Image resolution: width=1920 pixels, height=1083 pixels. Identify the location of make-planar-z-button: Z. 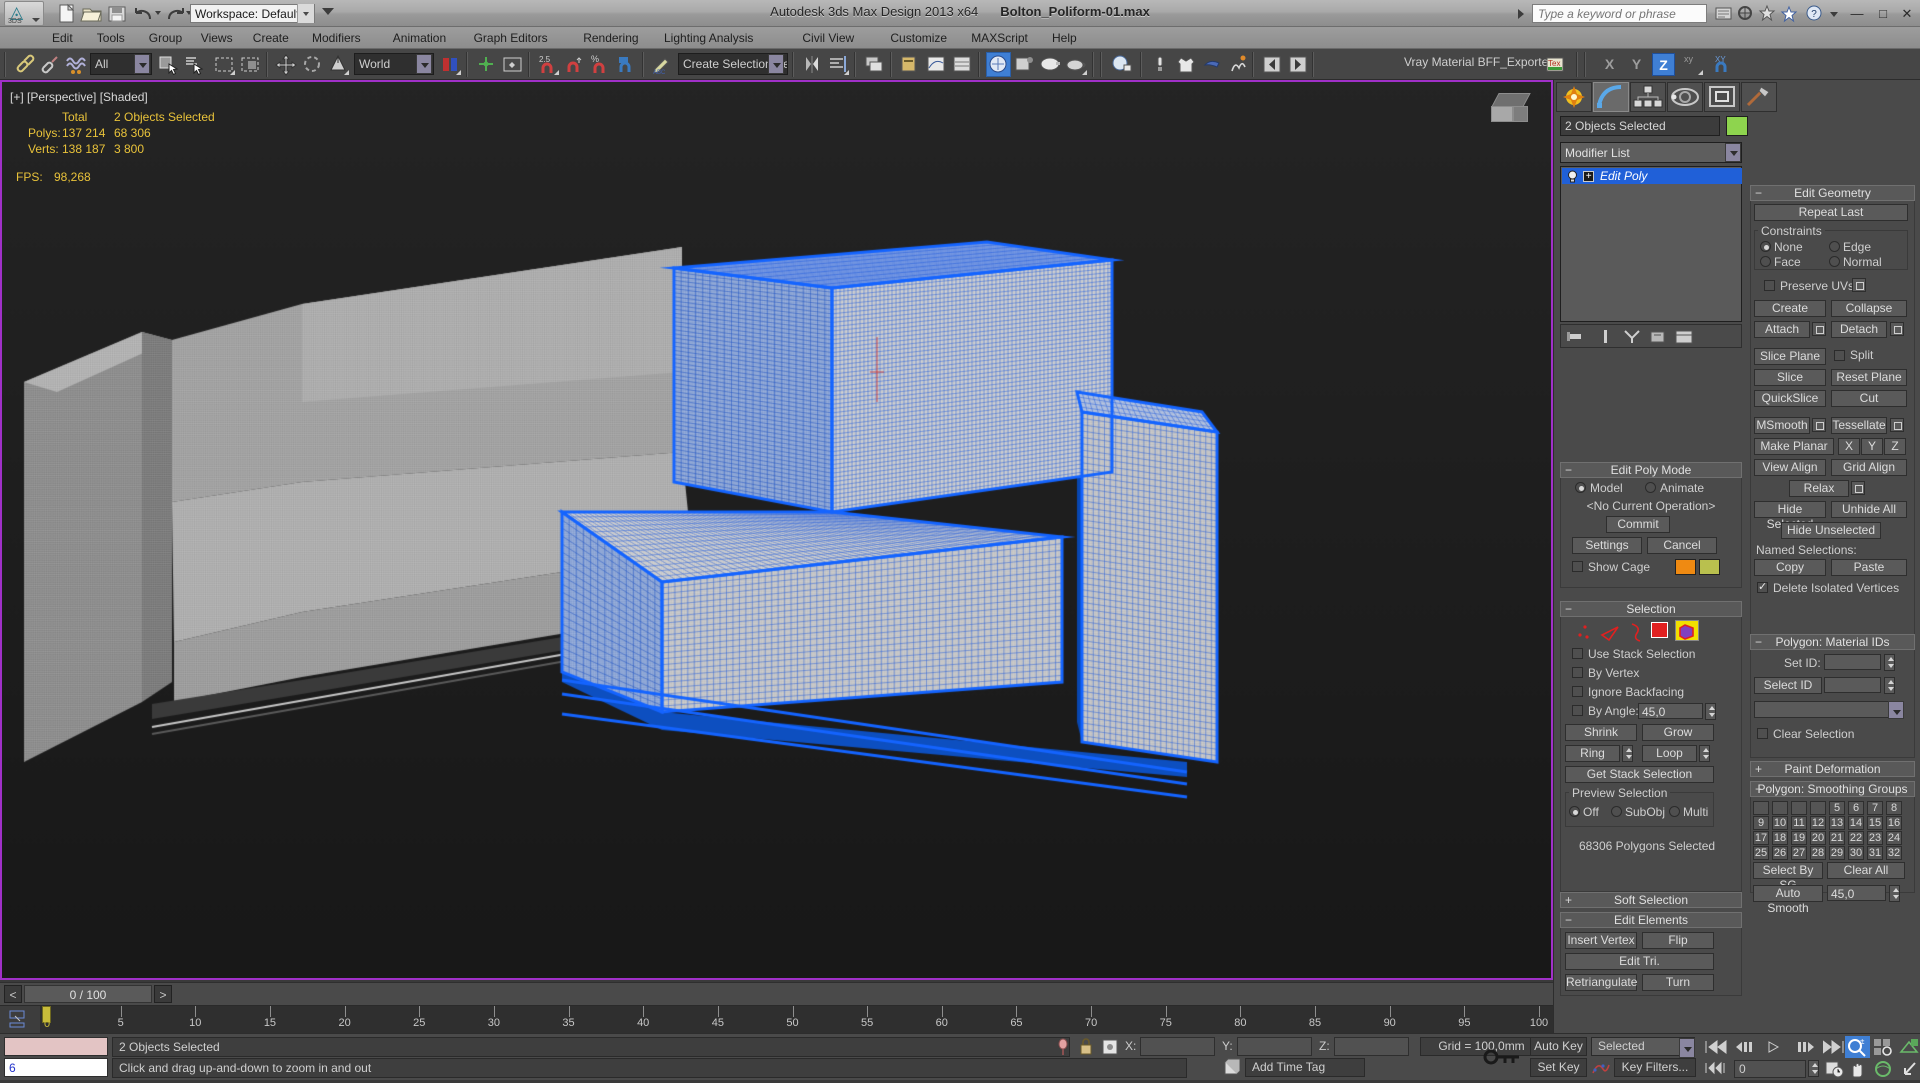
(1895, 446).